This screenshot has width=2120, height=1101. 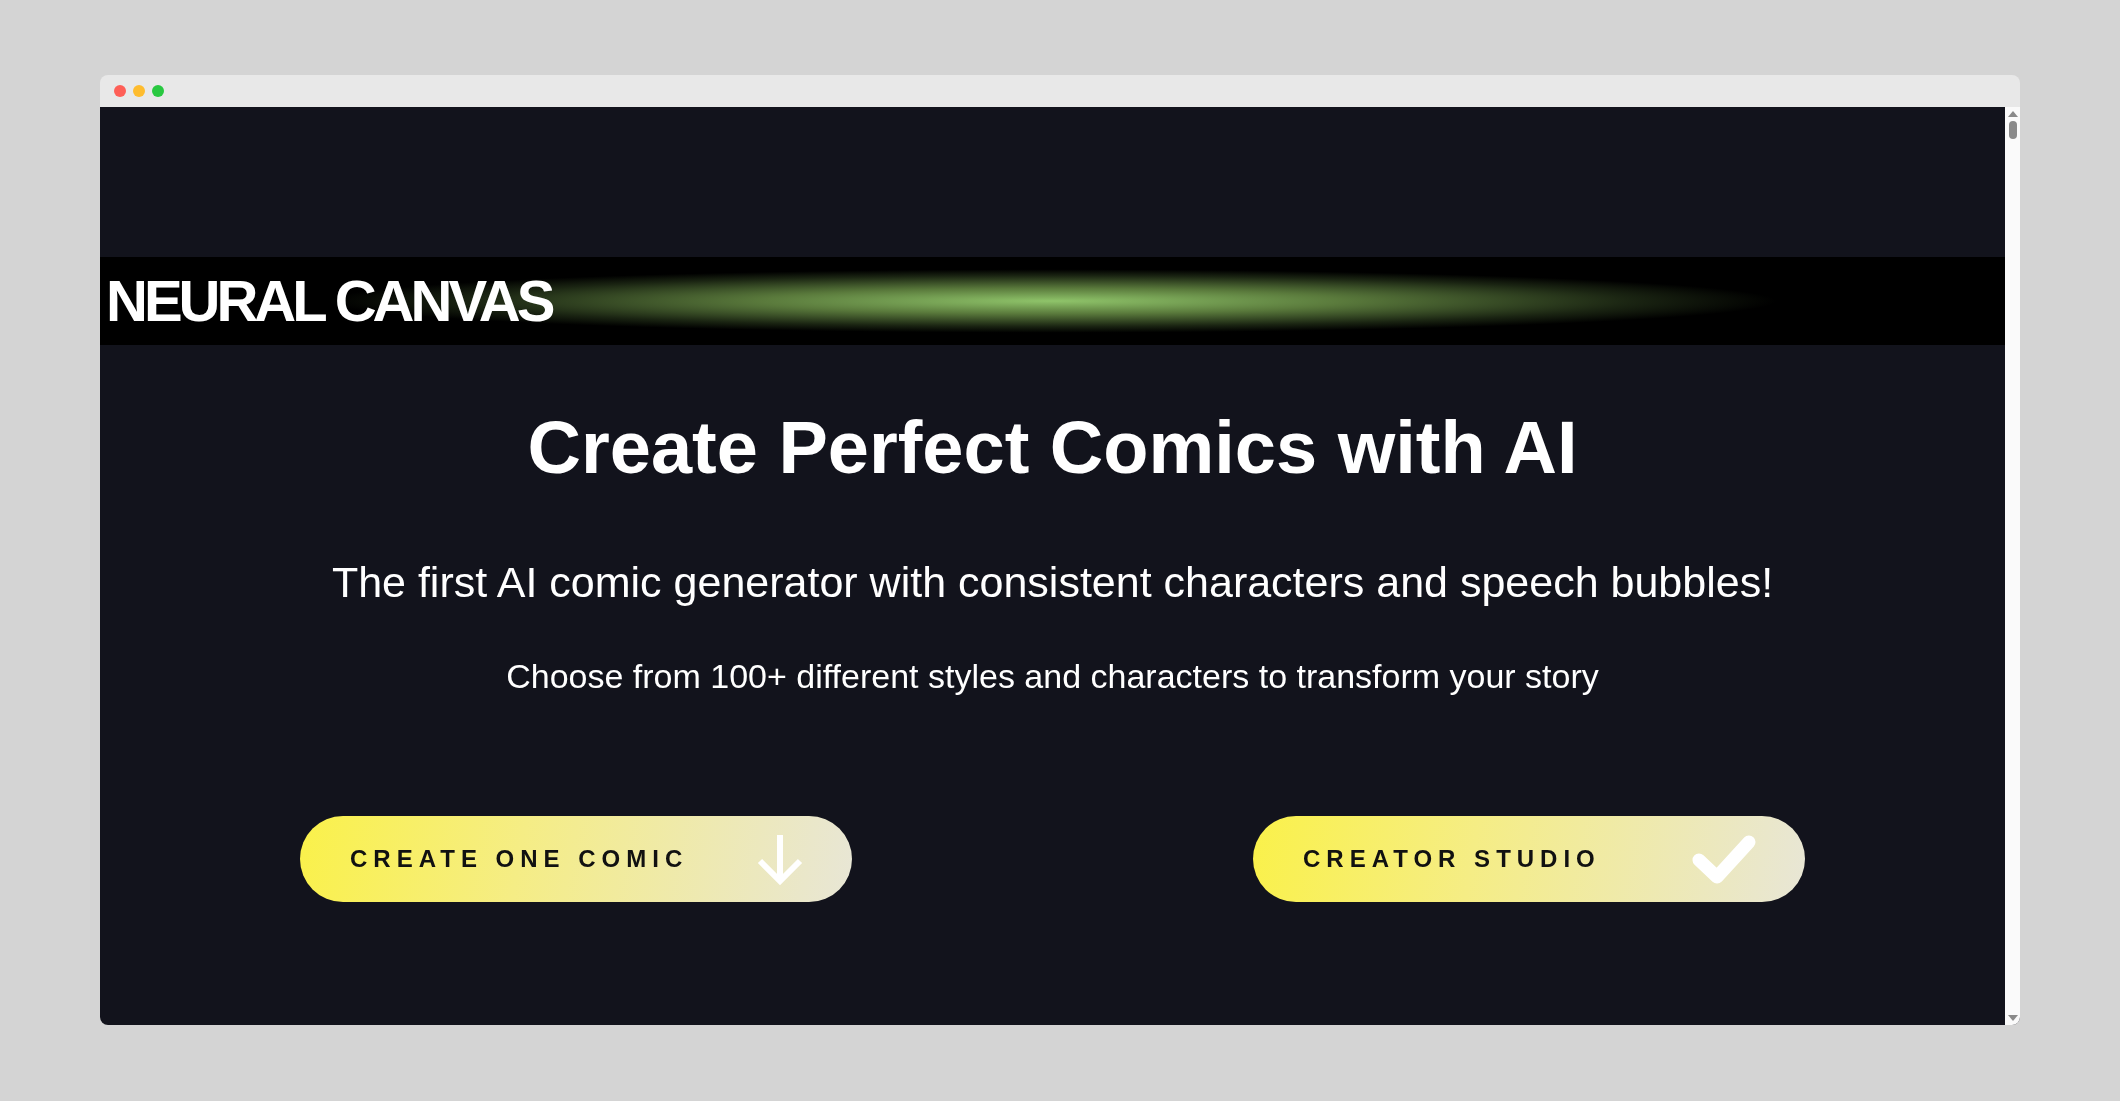 What do you see at coordinates (780, 859) in the screenshot?
I see `arrow-down-icon` at bounding box center [780, 859].